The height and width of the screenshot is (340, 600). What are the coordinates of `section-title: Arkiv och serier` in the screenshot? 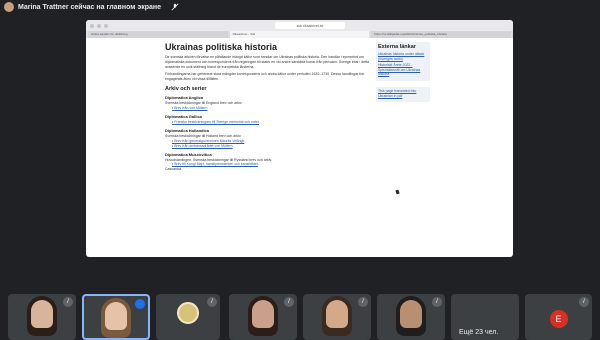 It's located at (186, 88).